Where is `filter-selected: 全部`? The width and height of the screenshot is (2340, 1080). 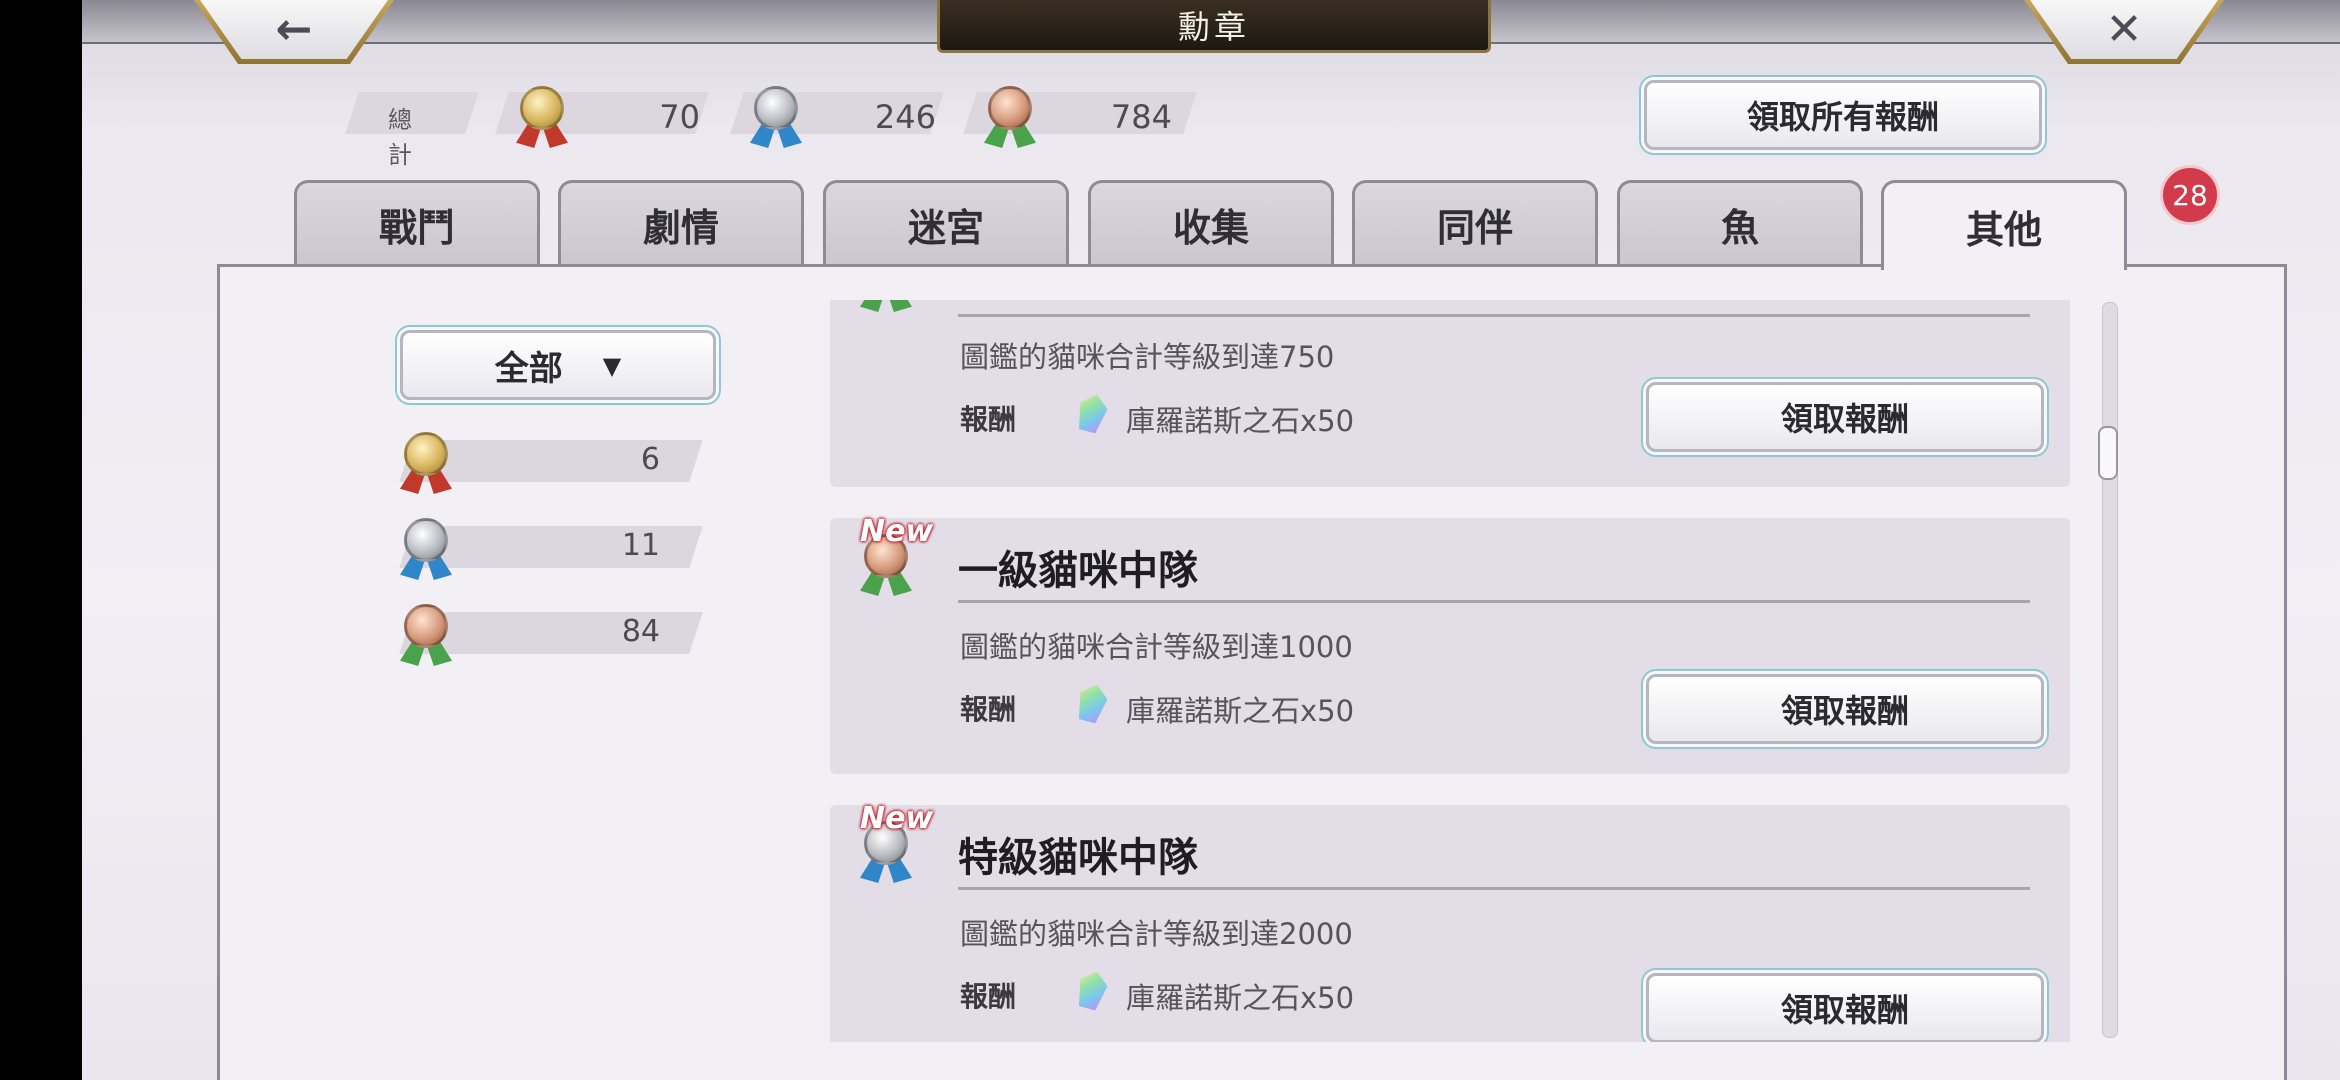
filter-selected: 全部 is located at coordinates (528, 368).